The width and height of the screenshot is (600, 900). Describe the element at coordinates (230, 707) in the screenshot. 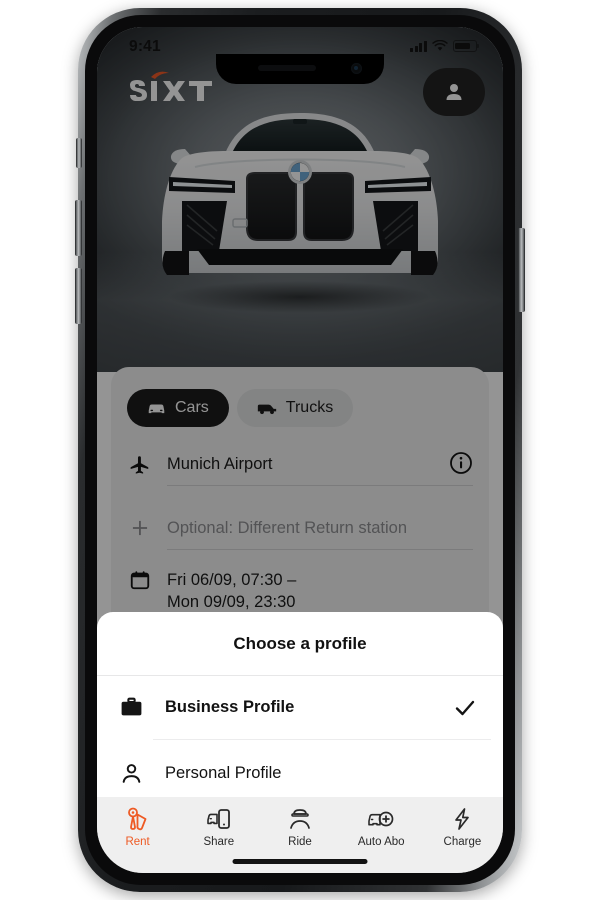

I see `profile-option-business-label: Business Profile` at that location.